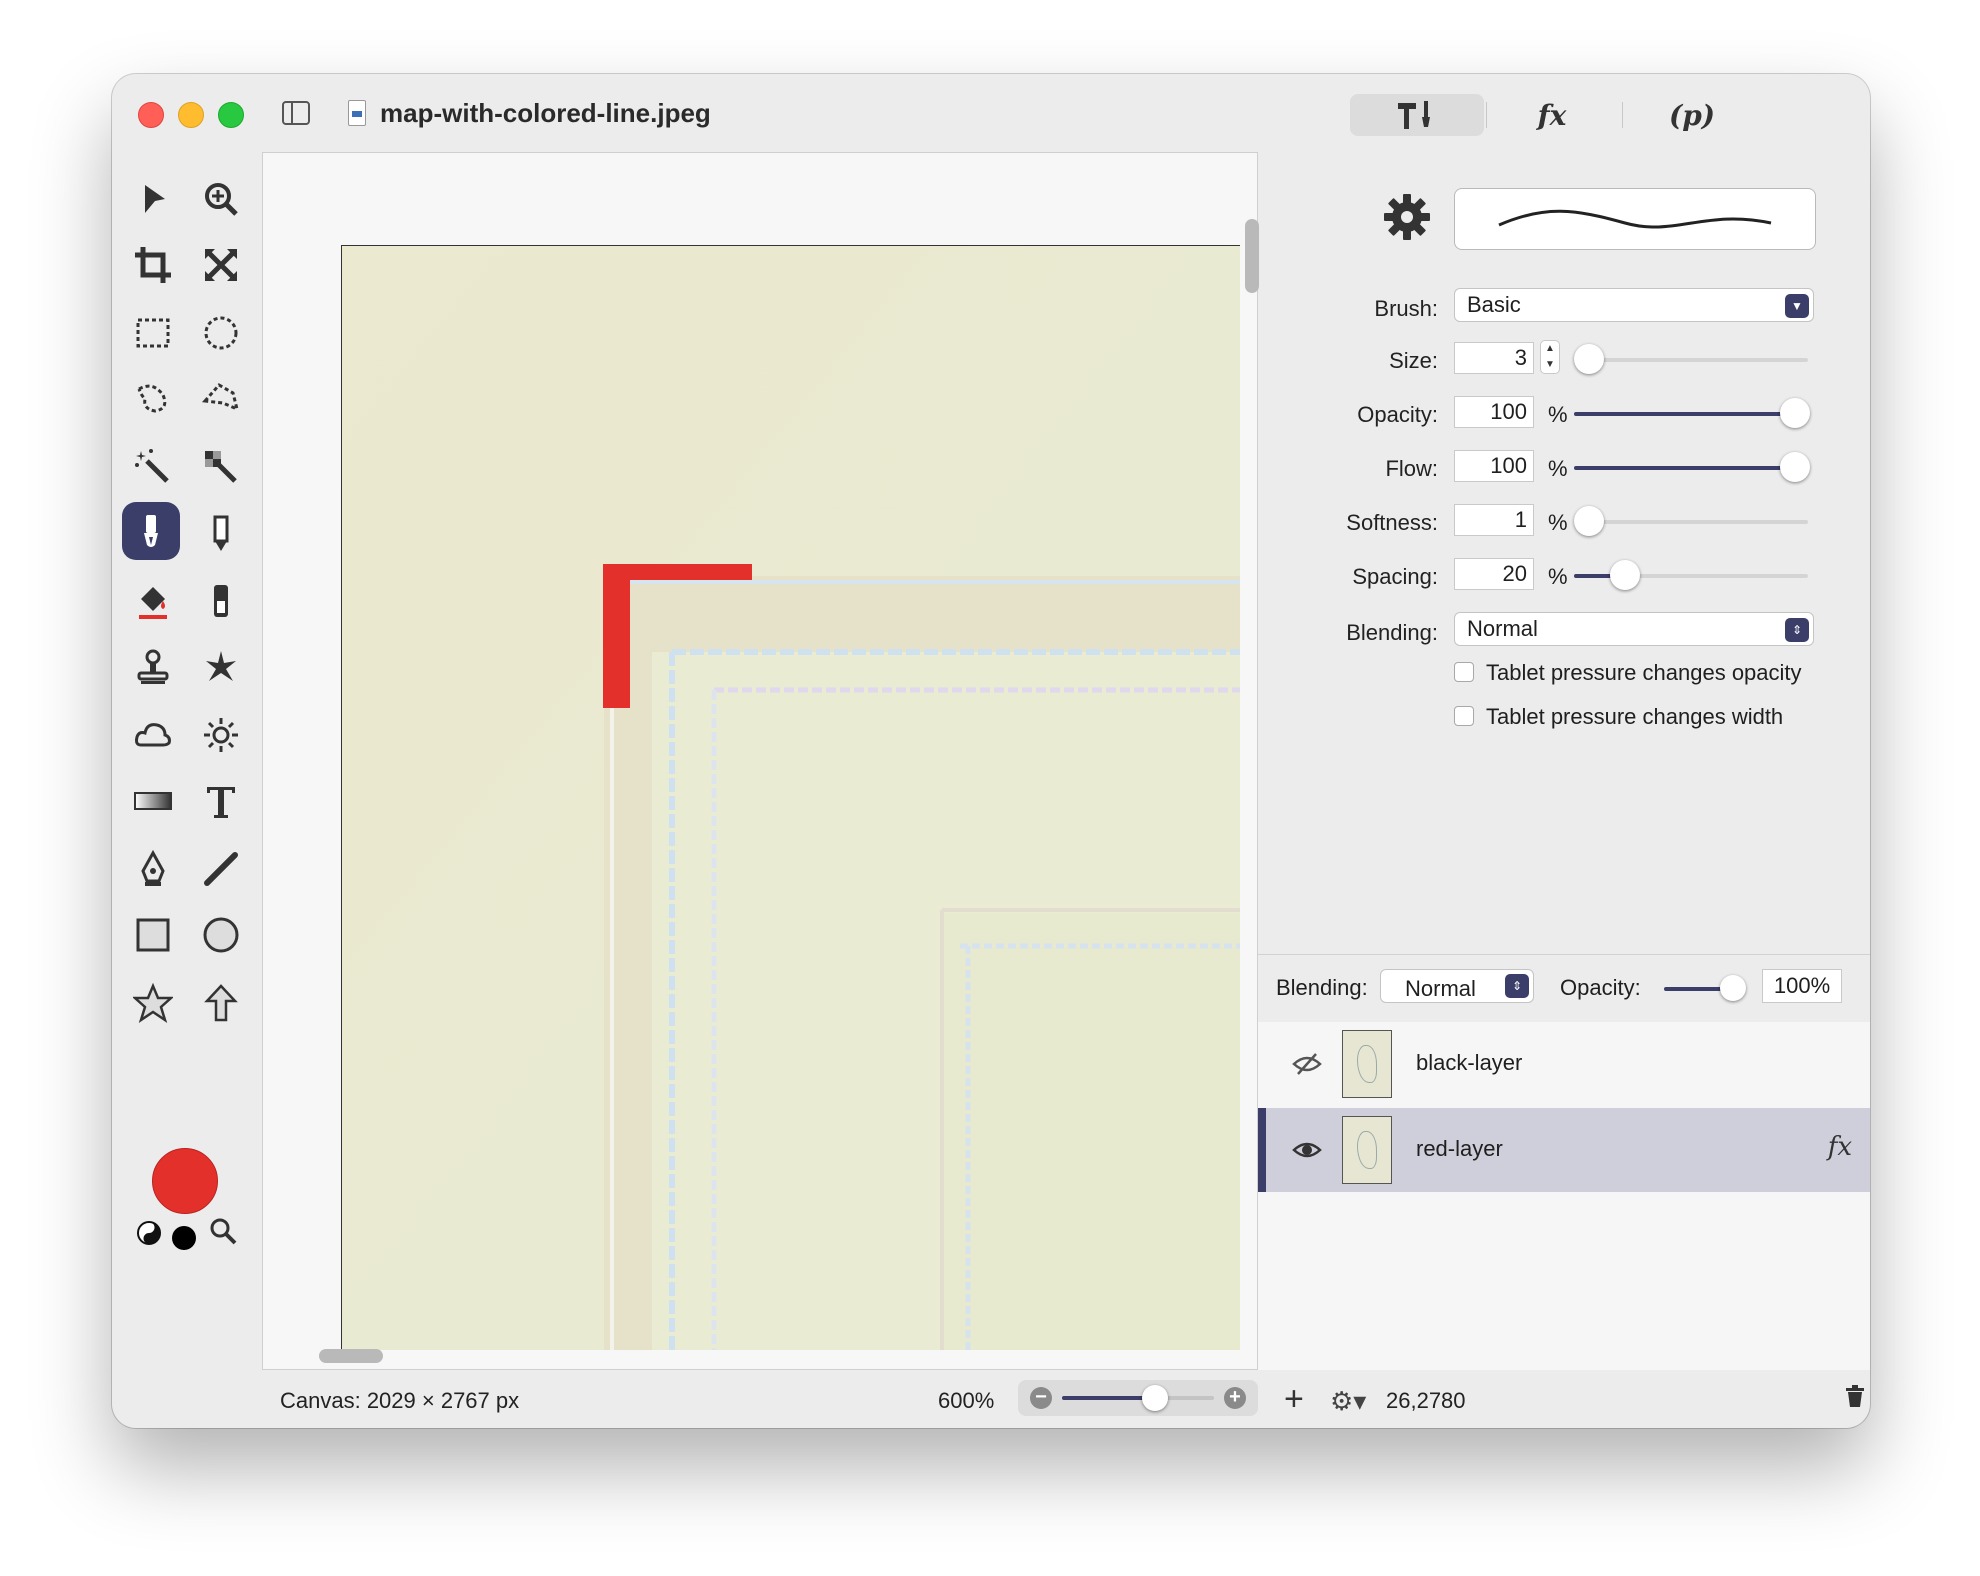 This screenshot has height=1576, width=1980. Describe the element at coordinates (153, 333) in the screenshot. I see `rect-select-tool` at that location.